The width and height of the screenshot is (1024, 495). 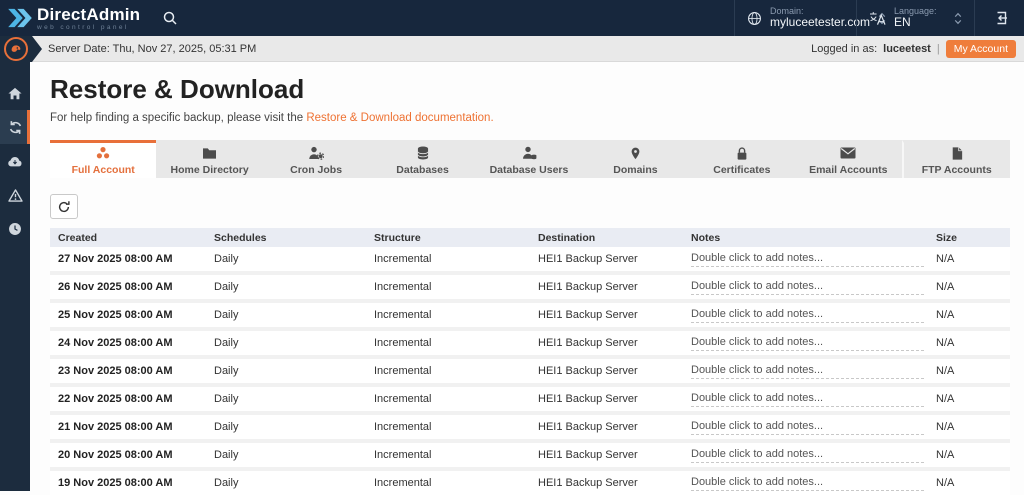 What do you see at coordinates (15, 263) in the screenshot?
I see `sidebar` at bounding box center [15, 263].